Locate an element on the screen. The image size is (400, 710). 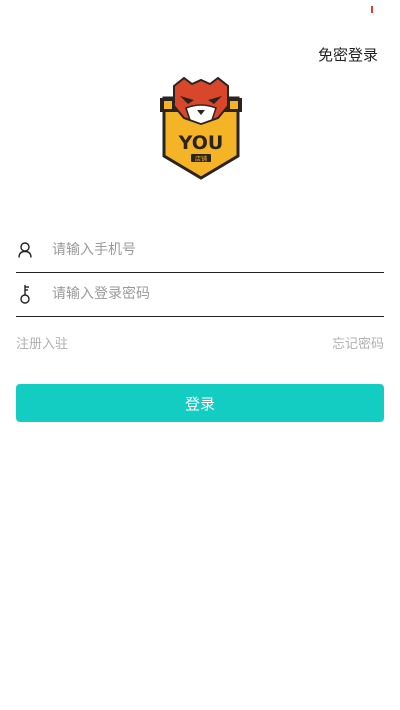
phone-input is located at coordinates (202, 250).